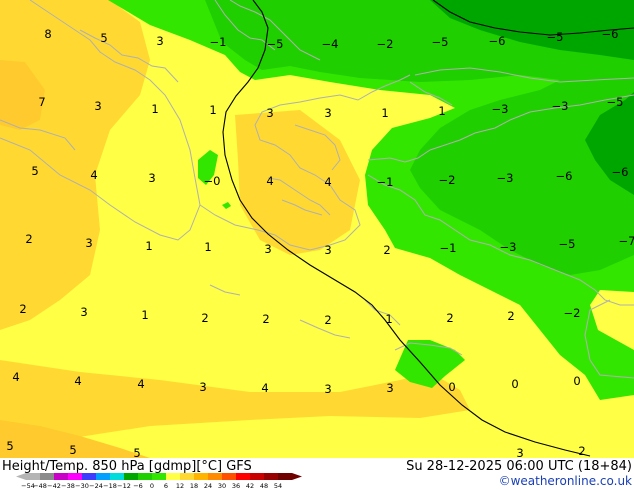 This screenshot has height=490, width=634. I want to click on temp-label: −7, so click(626, 241).